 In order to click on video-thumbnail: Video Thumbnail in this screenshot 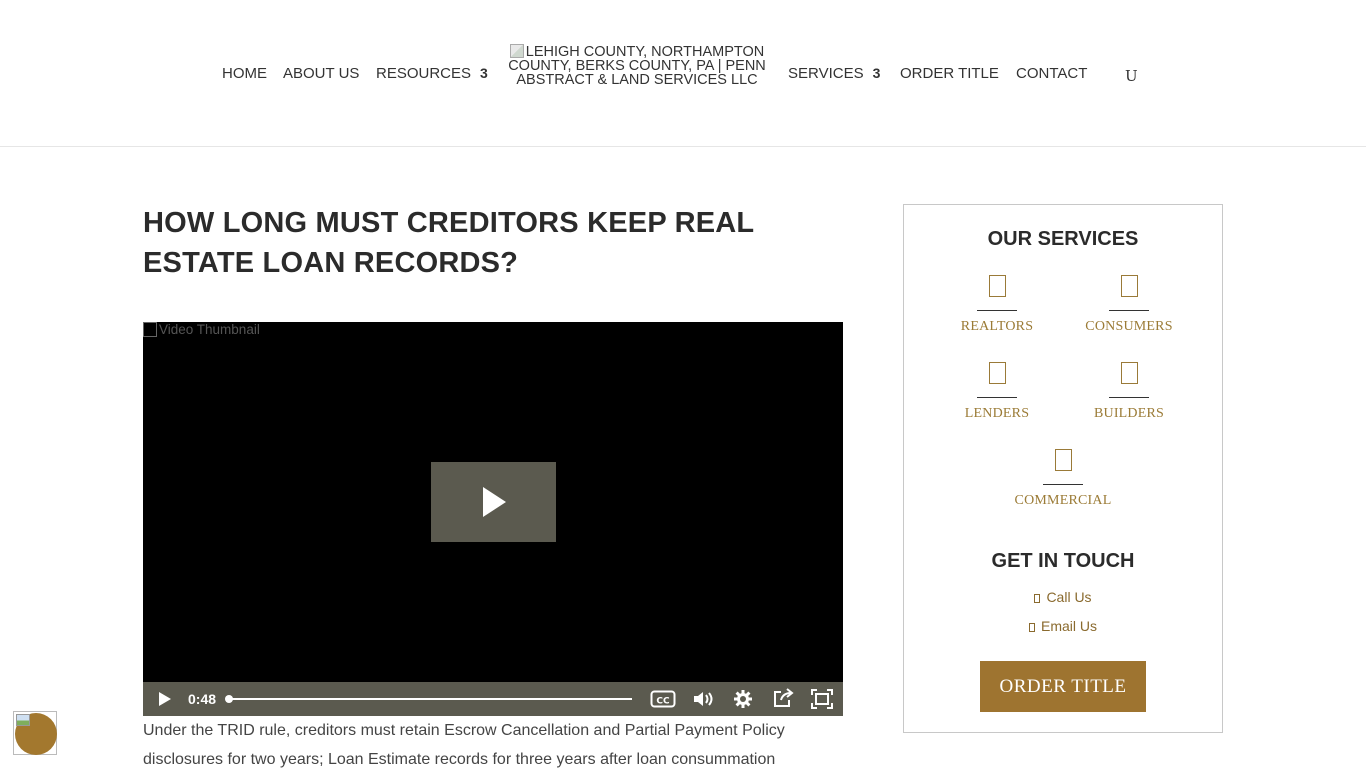, I will do `click(201, 329)`.